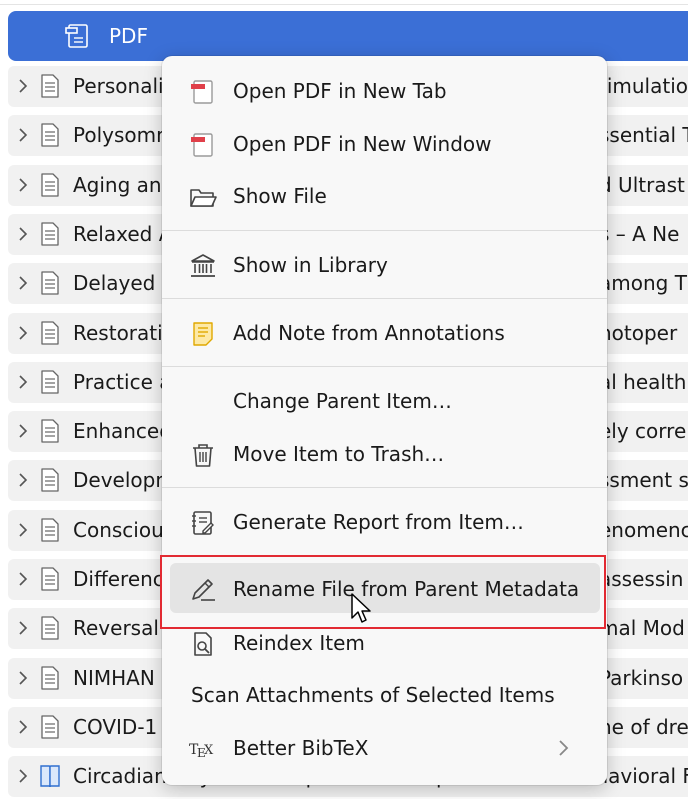 The height and width of the screenshot is (799, 688). What do you see at coordinates (121, 135) in the screenshot?
I see `item-title: Polysomn` at bounding box center [121, 135].